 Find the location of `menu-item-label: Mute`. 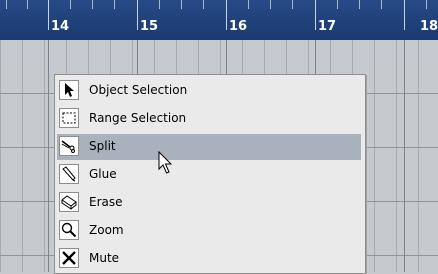

menu-item-label: Mute is located at coordinates (104, 258).